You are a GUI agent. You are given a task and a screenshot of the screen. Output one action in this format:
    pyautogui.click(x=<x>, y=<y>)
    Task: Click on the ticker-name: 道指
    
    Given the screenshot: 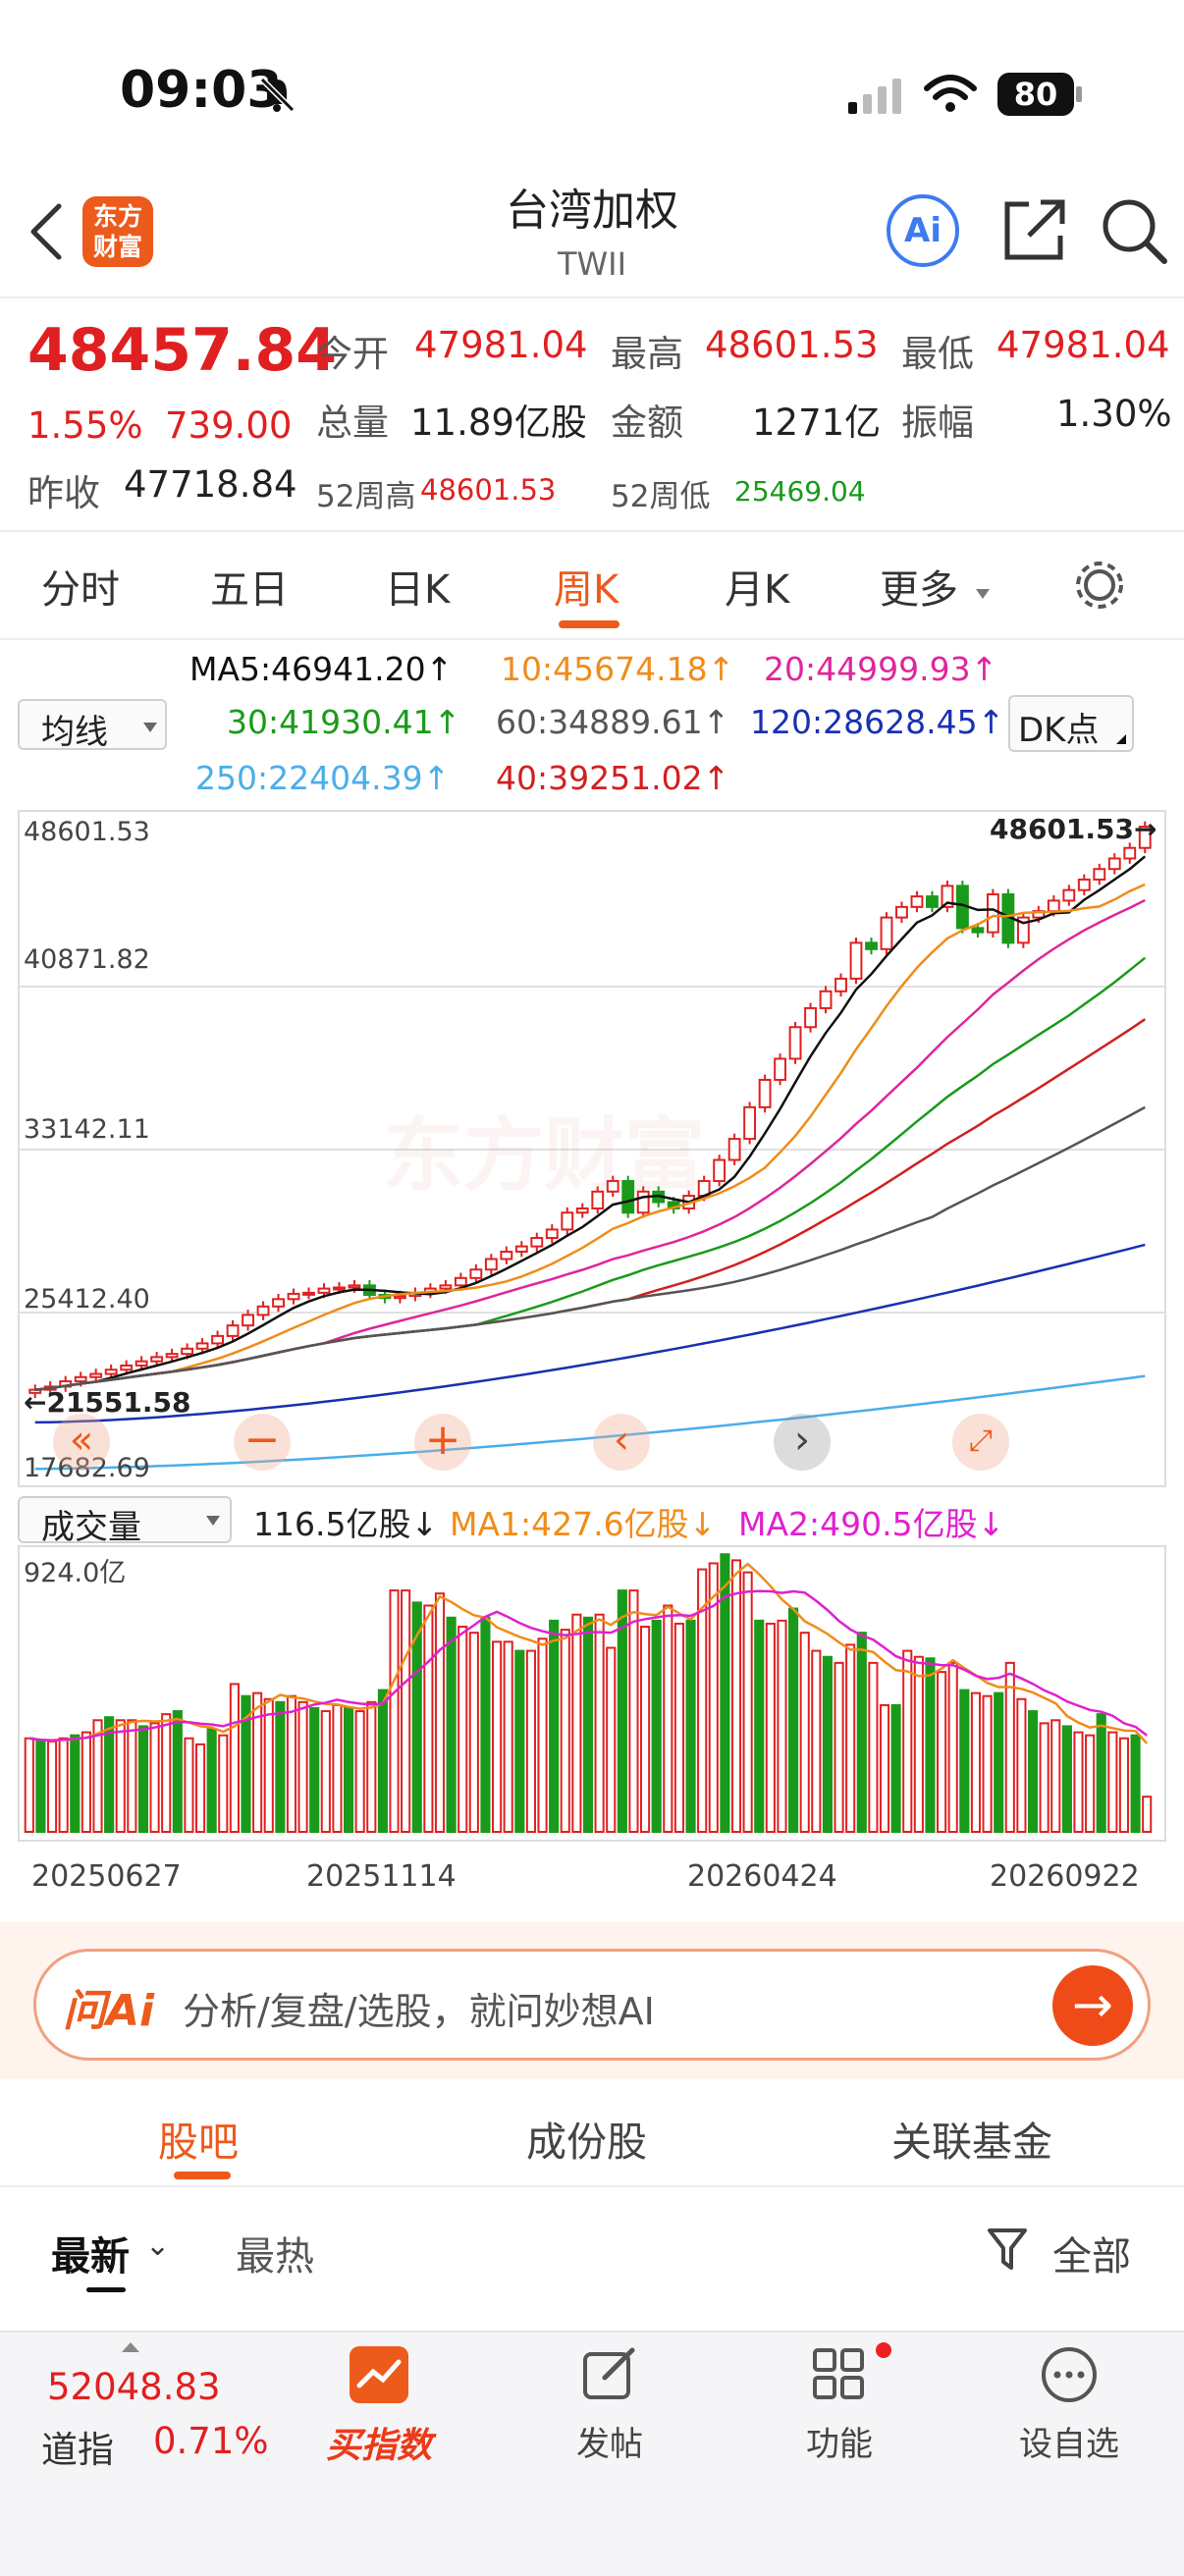 What is the action you would take?
    pyautogui.click(x=77, y=2446)
    